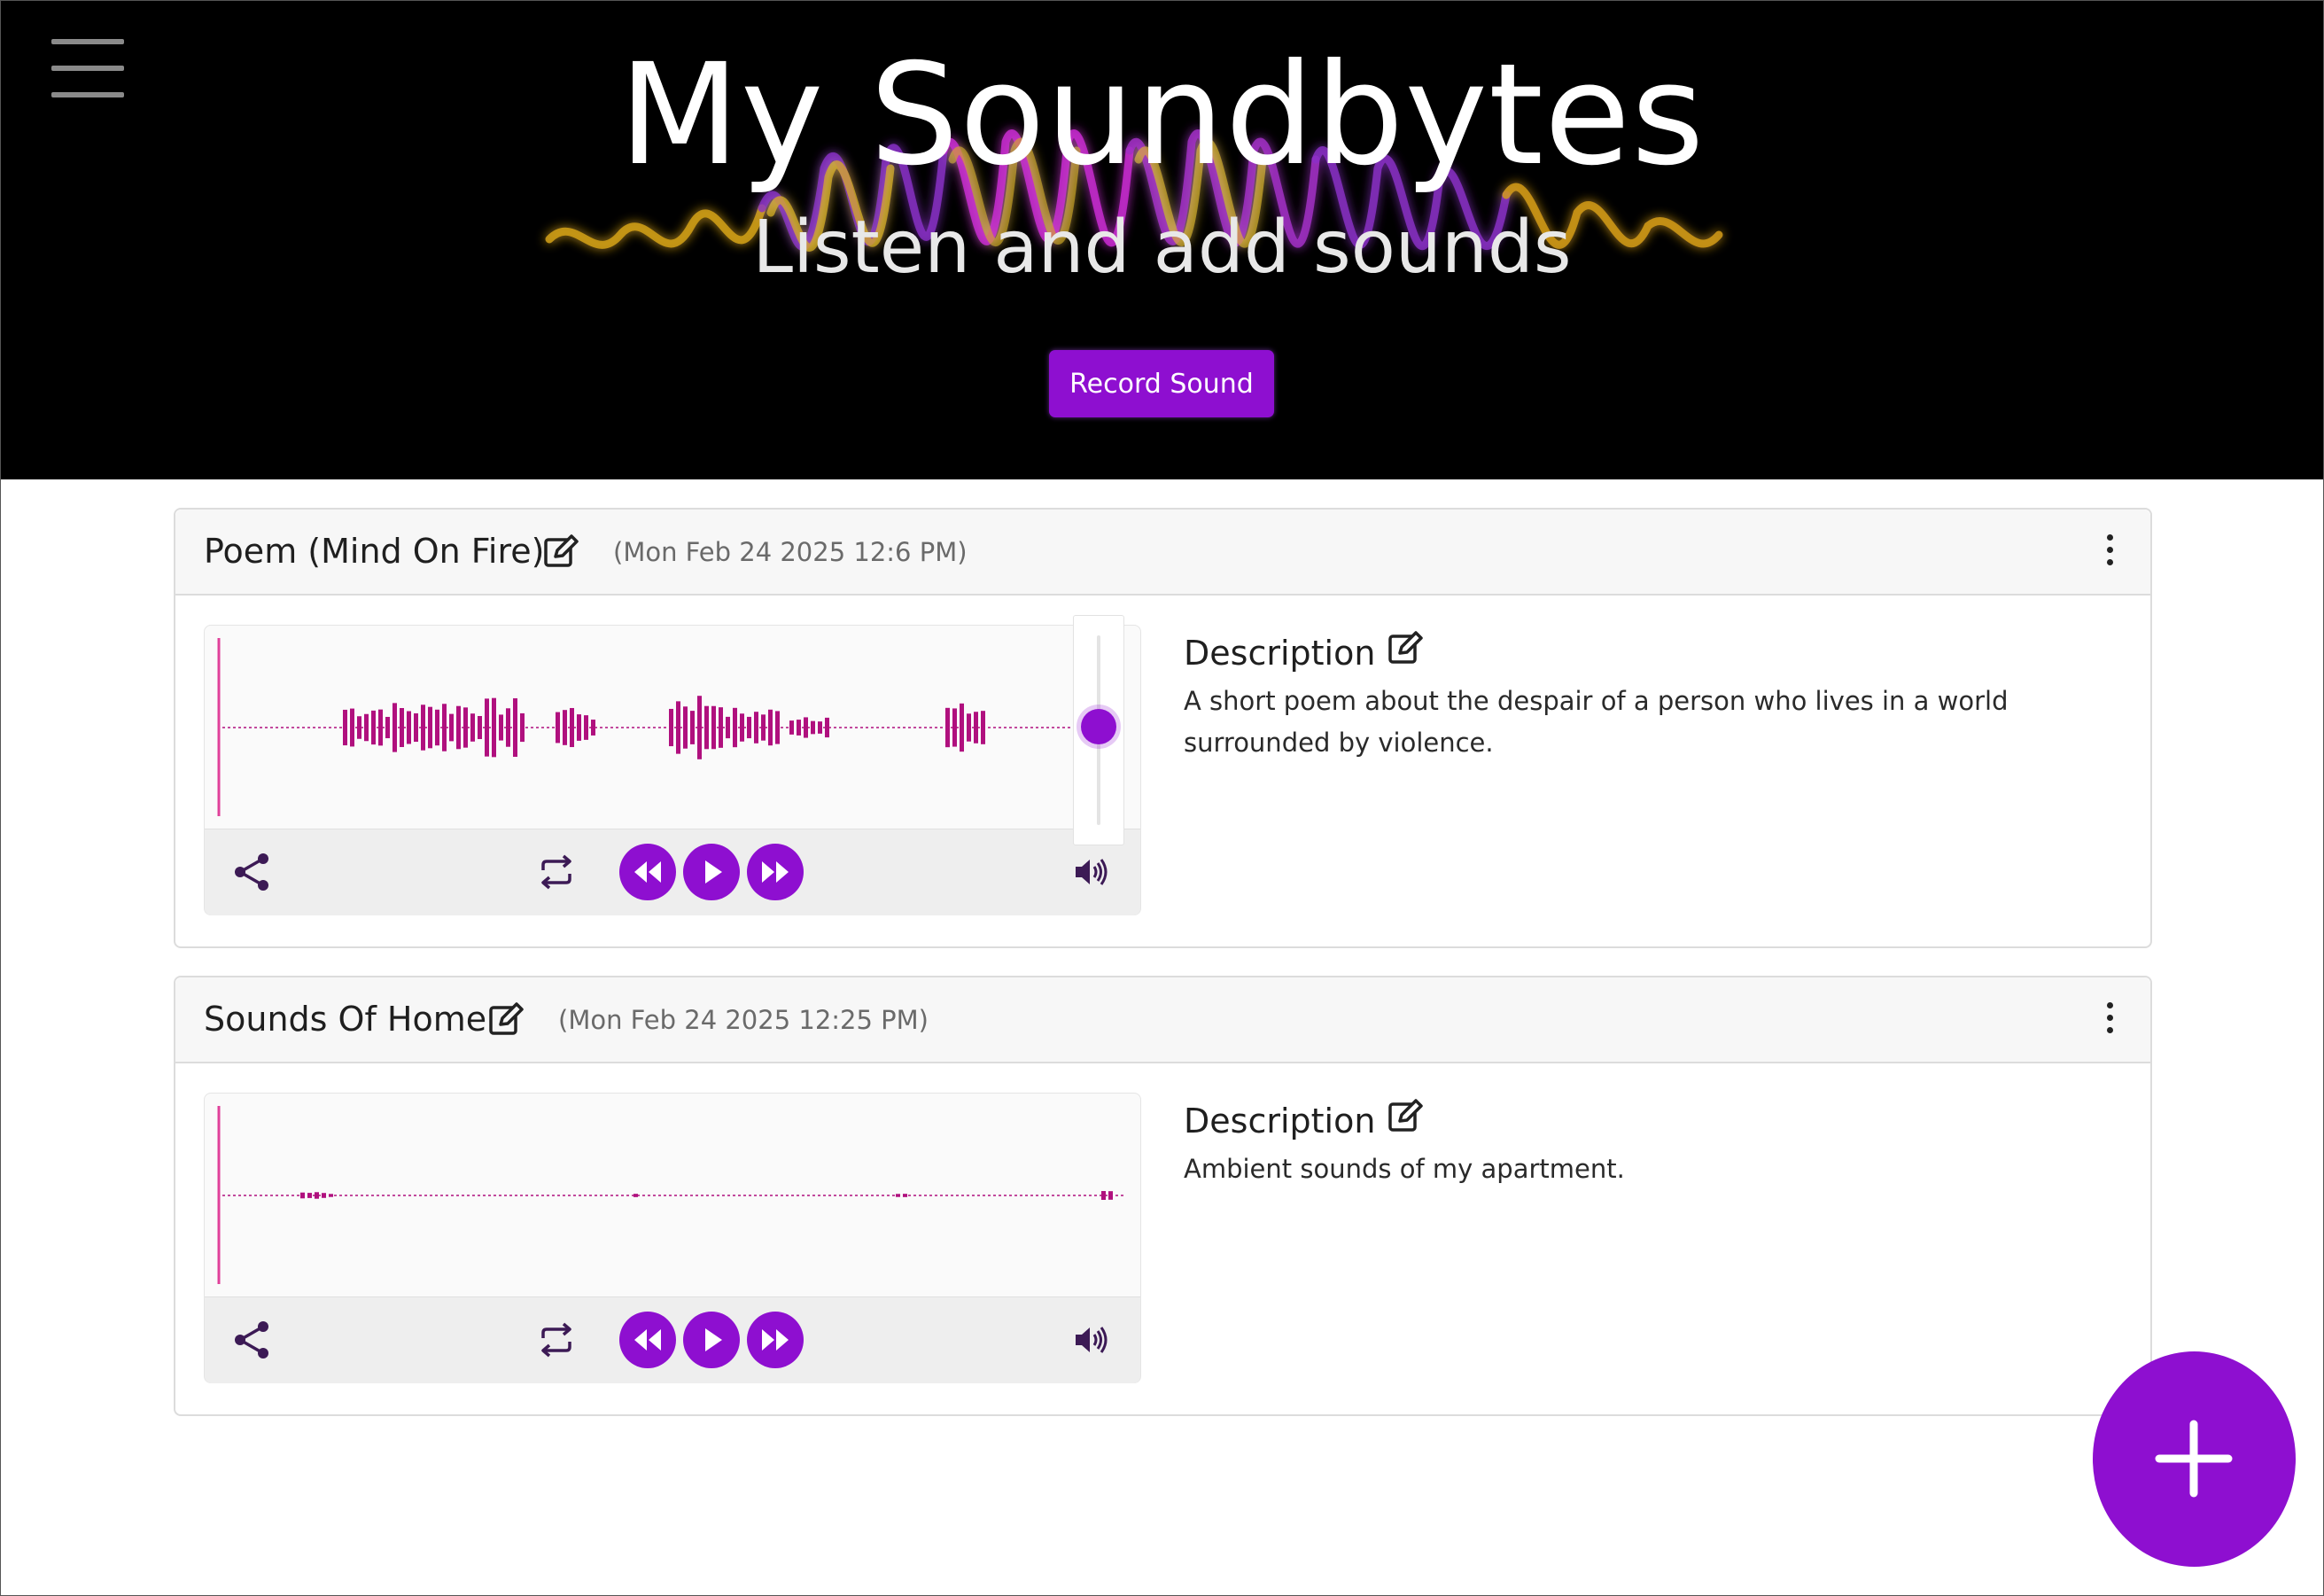 This screenshot has width=2324, height=1596. I want to click on volume-thumb, so click(1098, 726).